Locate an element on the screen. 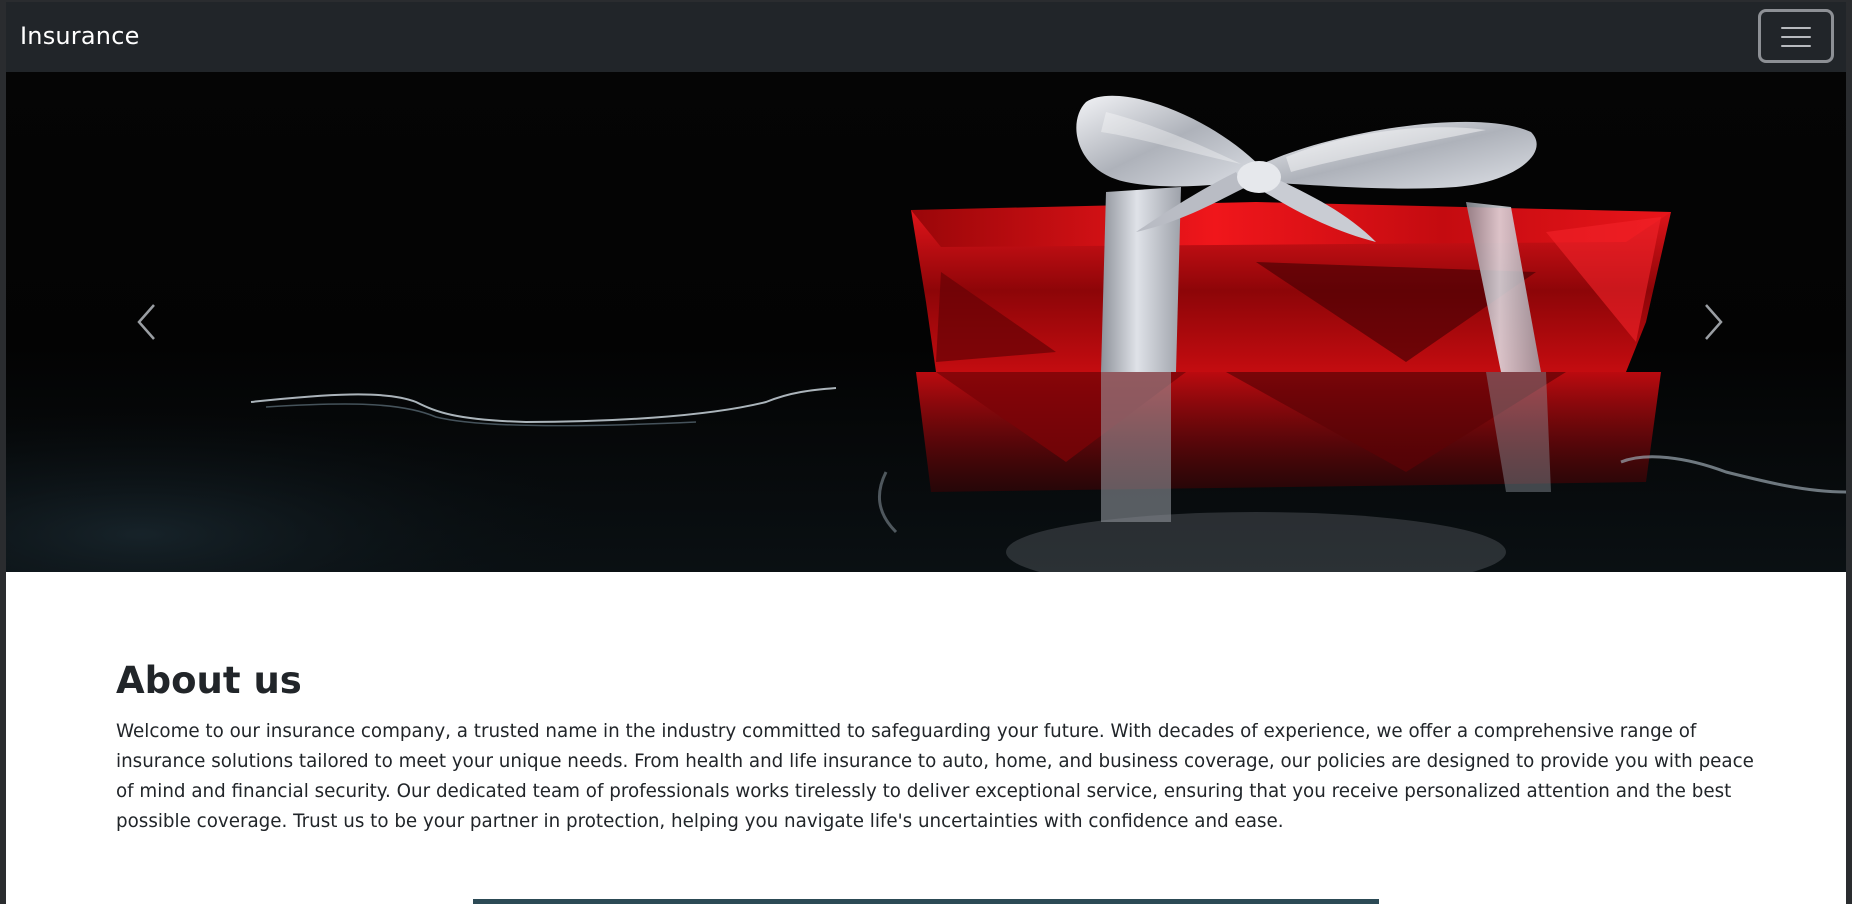  window-edge is located at coordinates (1849, 452).